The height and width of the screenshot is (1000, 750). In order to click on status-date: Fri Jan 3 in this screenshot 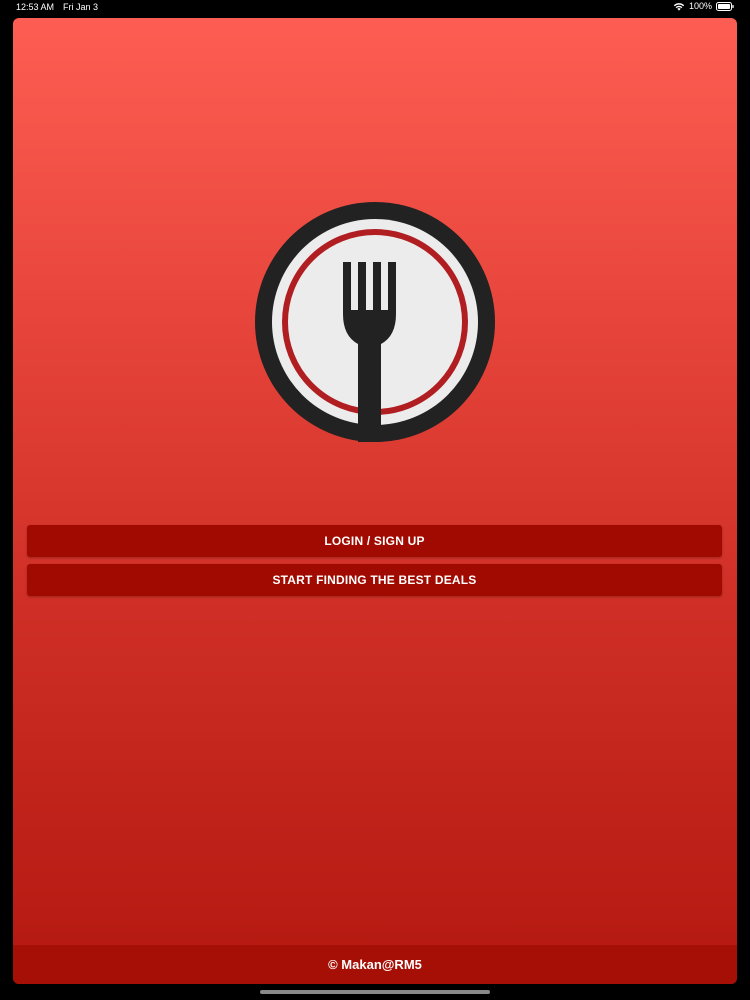, I will do `click(81, 7)`.